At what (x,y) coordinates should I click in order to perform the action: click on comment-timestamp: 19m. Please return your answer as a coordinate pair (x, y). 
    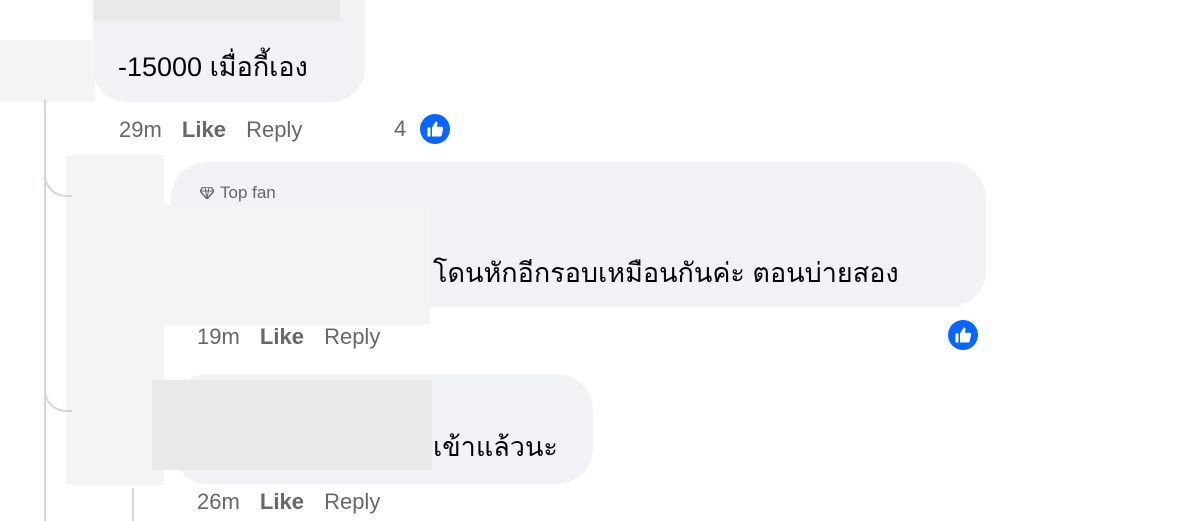
    Looking at the image, I should click on (218, 336).